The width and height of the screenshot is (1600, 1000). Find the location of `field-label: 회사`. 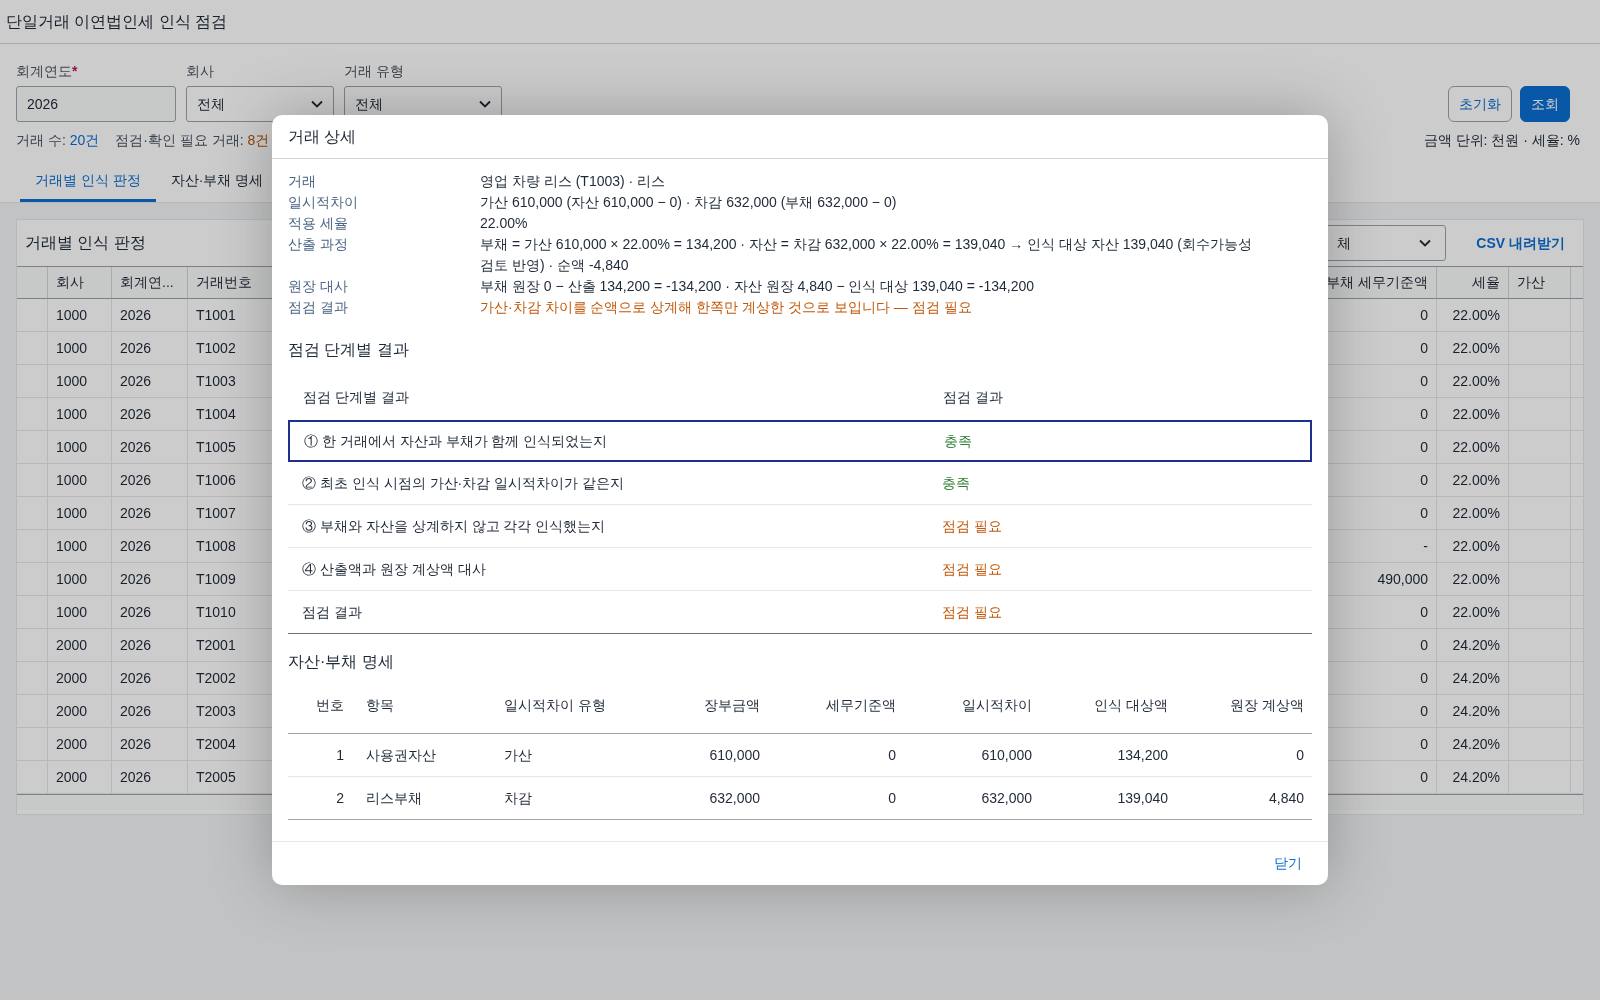

field-label: 회사 is located at coordinates (200, 71).